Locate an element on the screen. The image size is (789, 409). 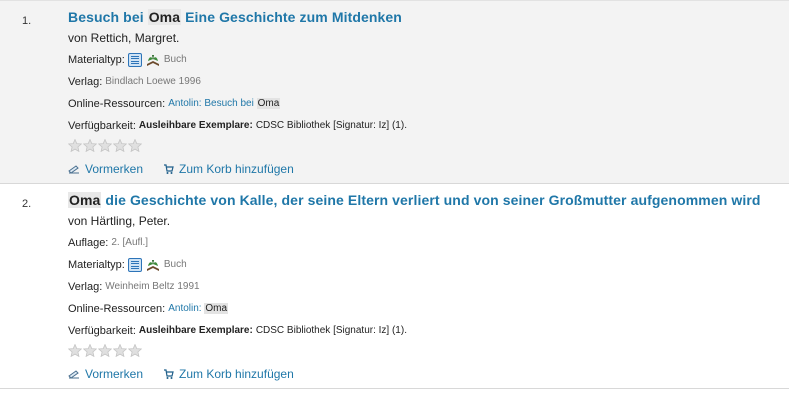
edition-row: Auflage: 2. [Aufl.] is located at coordinates (428, 243).